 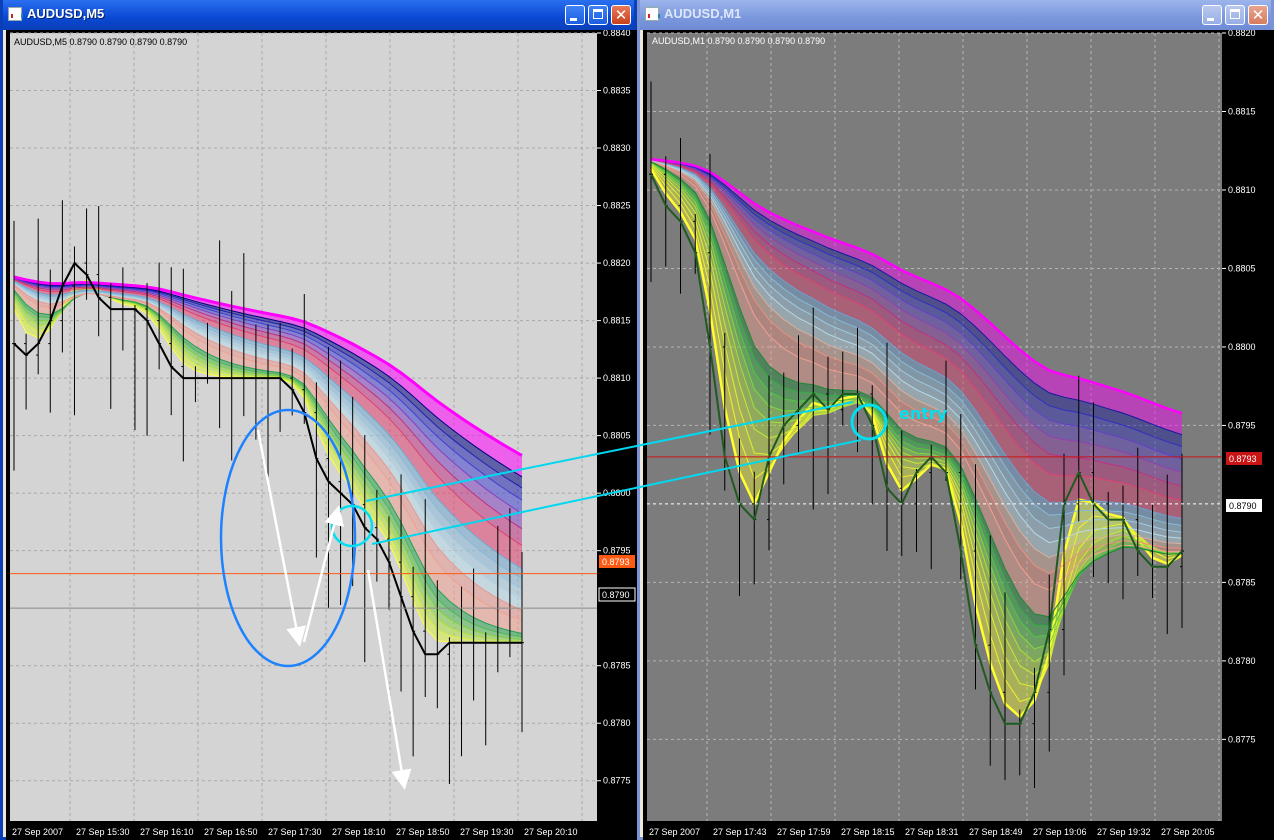 I want to click on window-title: AUDUSD,M5, so click(x=66, y=13).